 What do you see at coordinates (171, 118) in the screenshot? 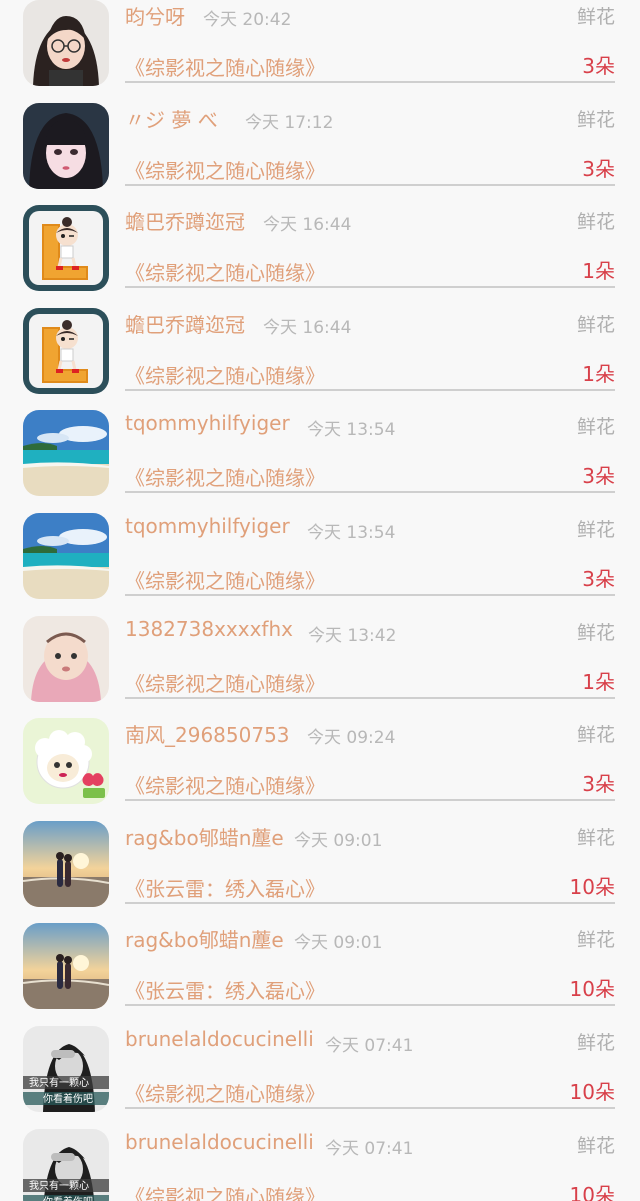
I see `user-name: 〃ジ 夢 べ` at bounding box center [171, 118].